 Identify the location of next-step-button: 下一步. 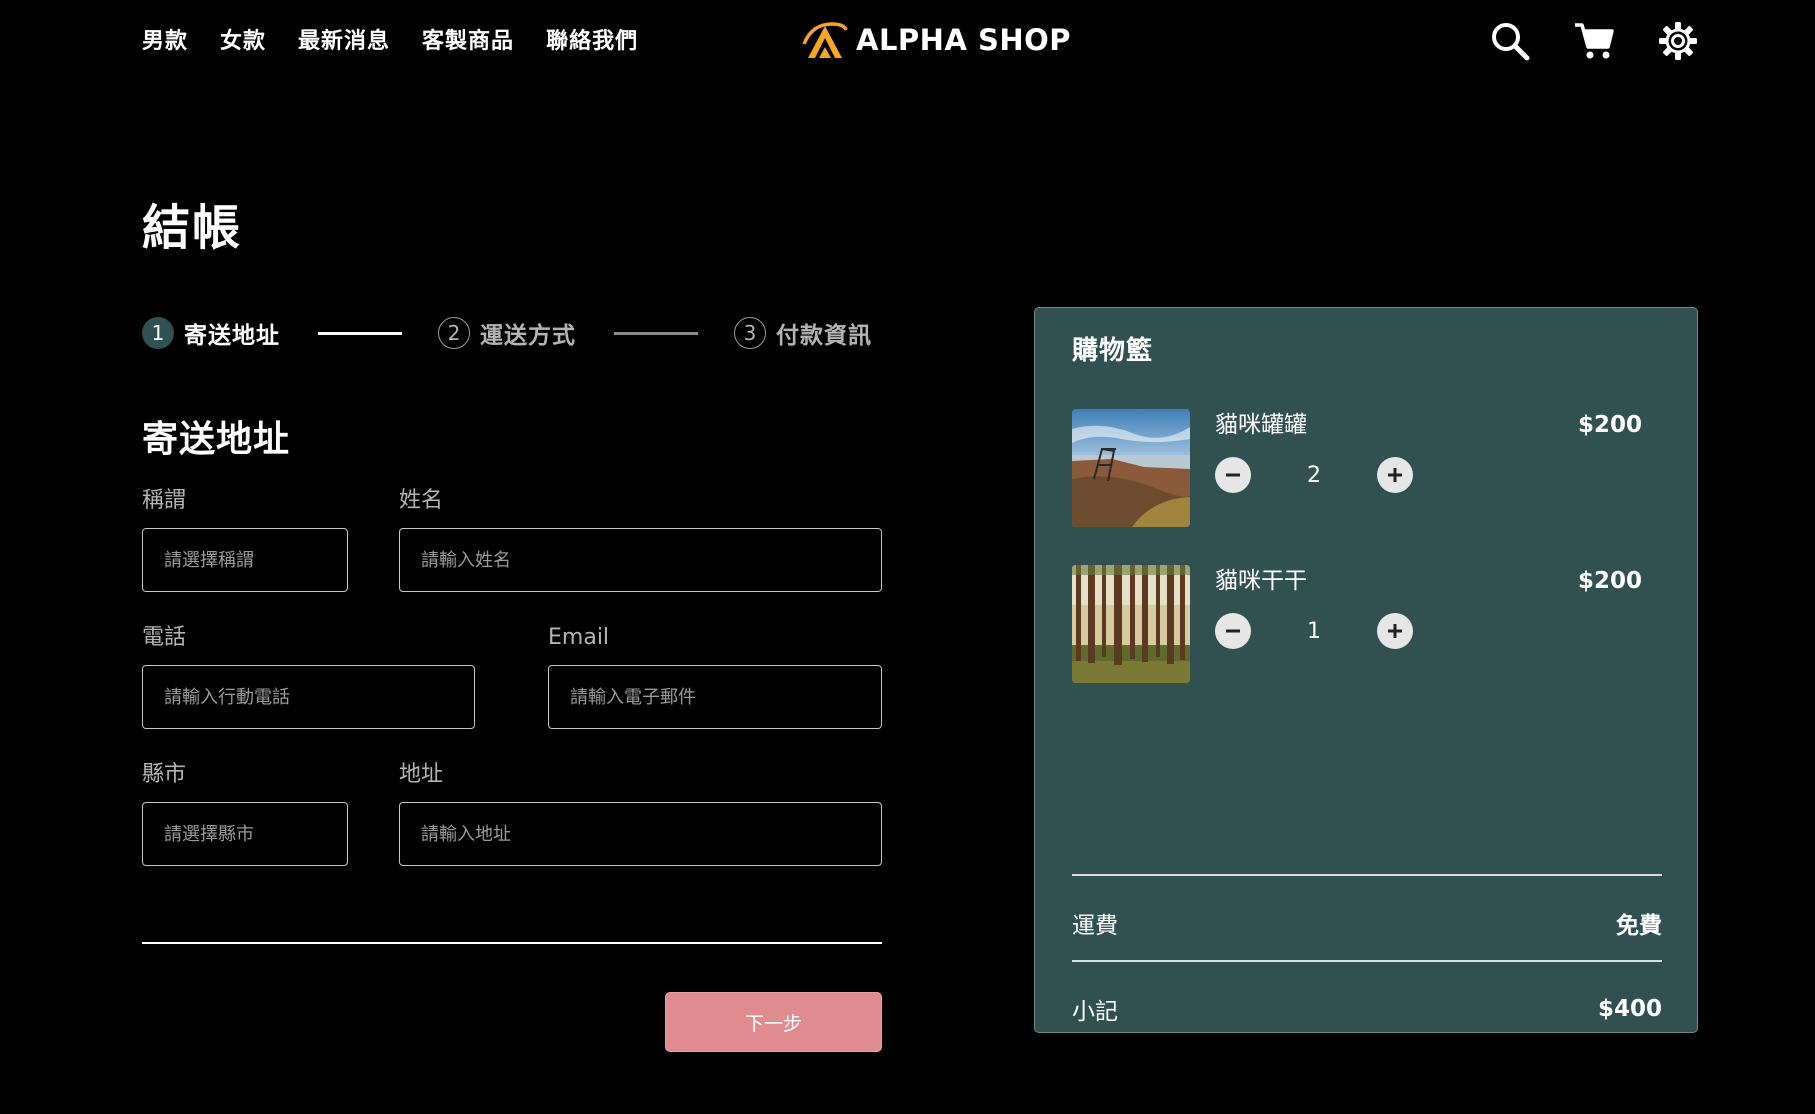
(773, 1022).